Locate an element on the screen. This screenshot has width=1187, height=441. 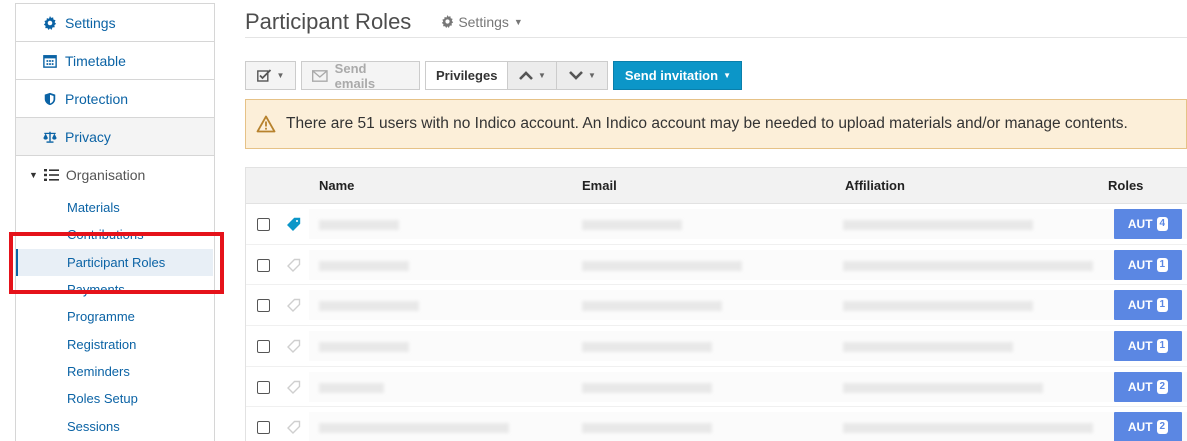
role-count: 4 is located at coordinates (1162, 224).